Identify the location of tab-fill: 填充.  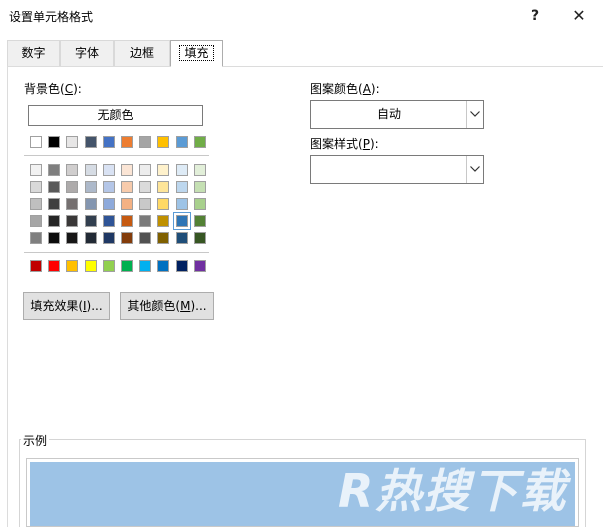
(196, 53).